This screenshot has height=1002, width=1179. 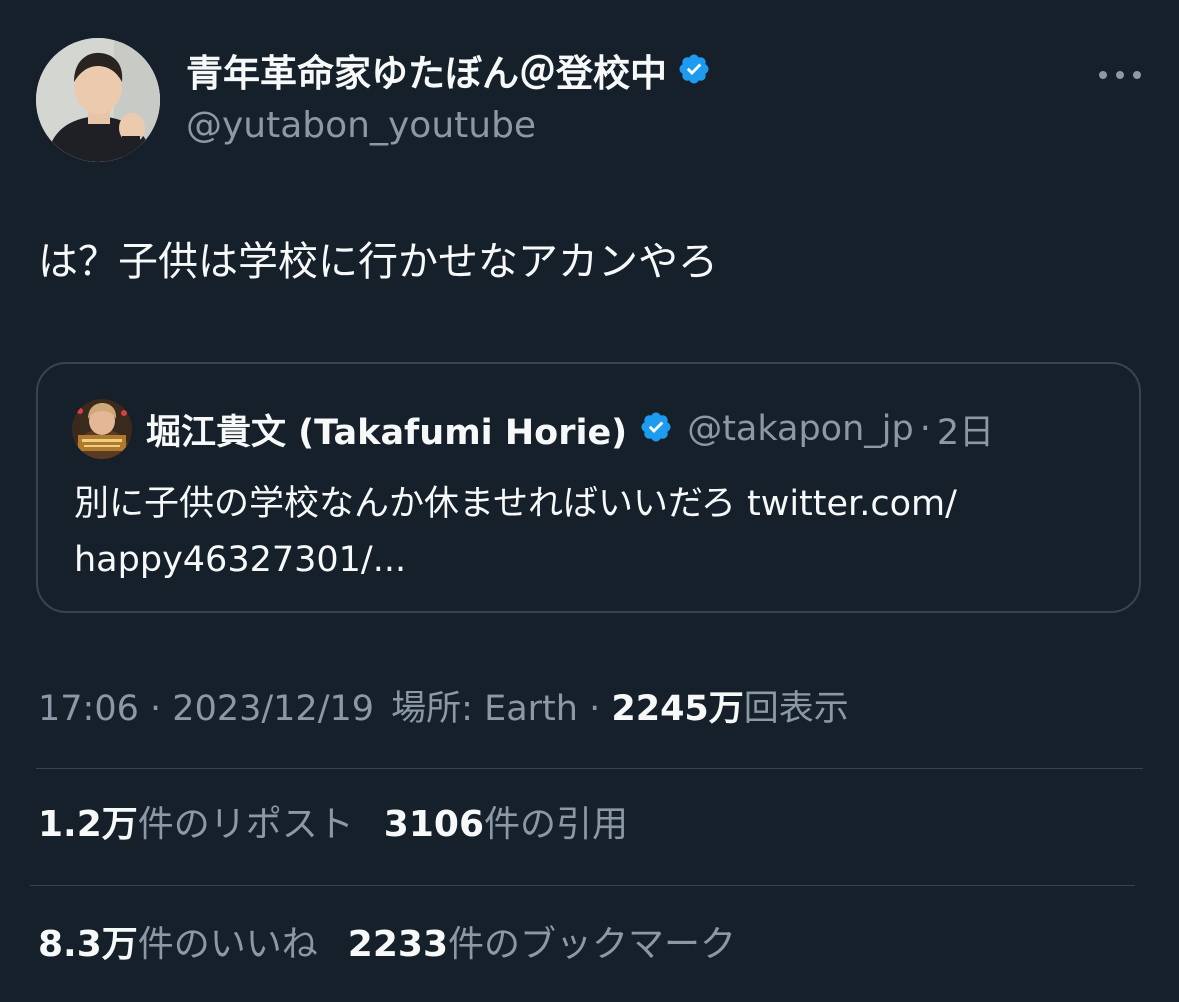 I want to click on tweet-meta: 17:06 · 2023/12/19 場所: Earth · 2245万回表示, so click(x=443, y=709).